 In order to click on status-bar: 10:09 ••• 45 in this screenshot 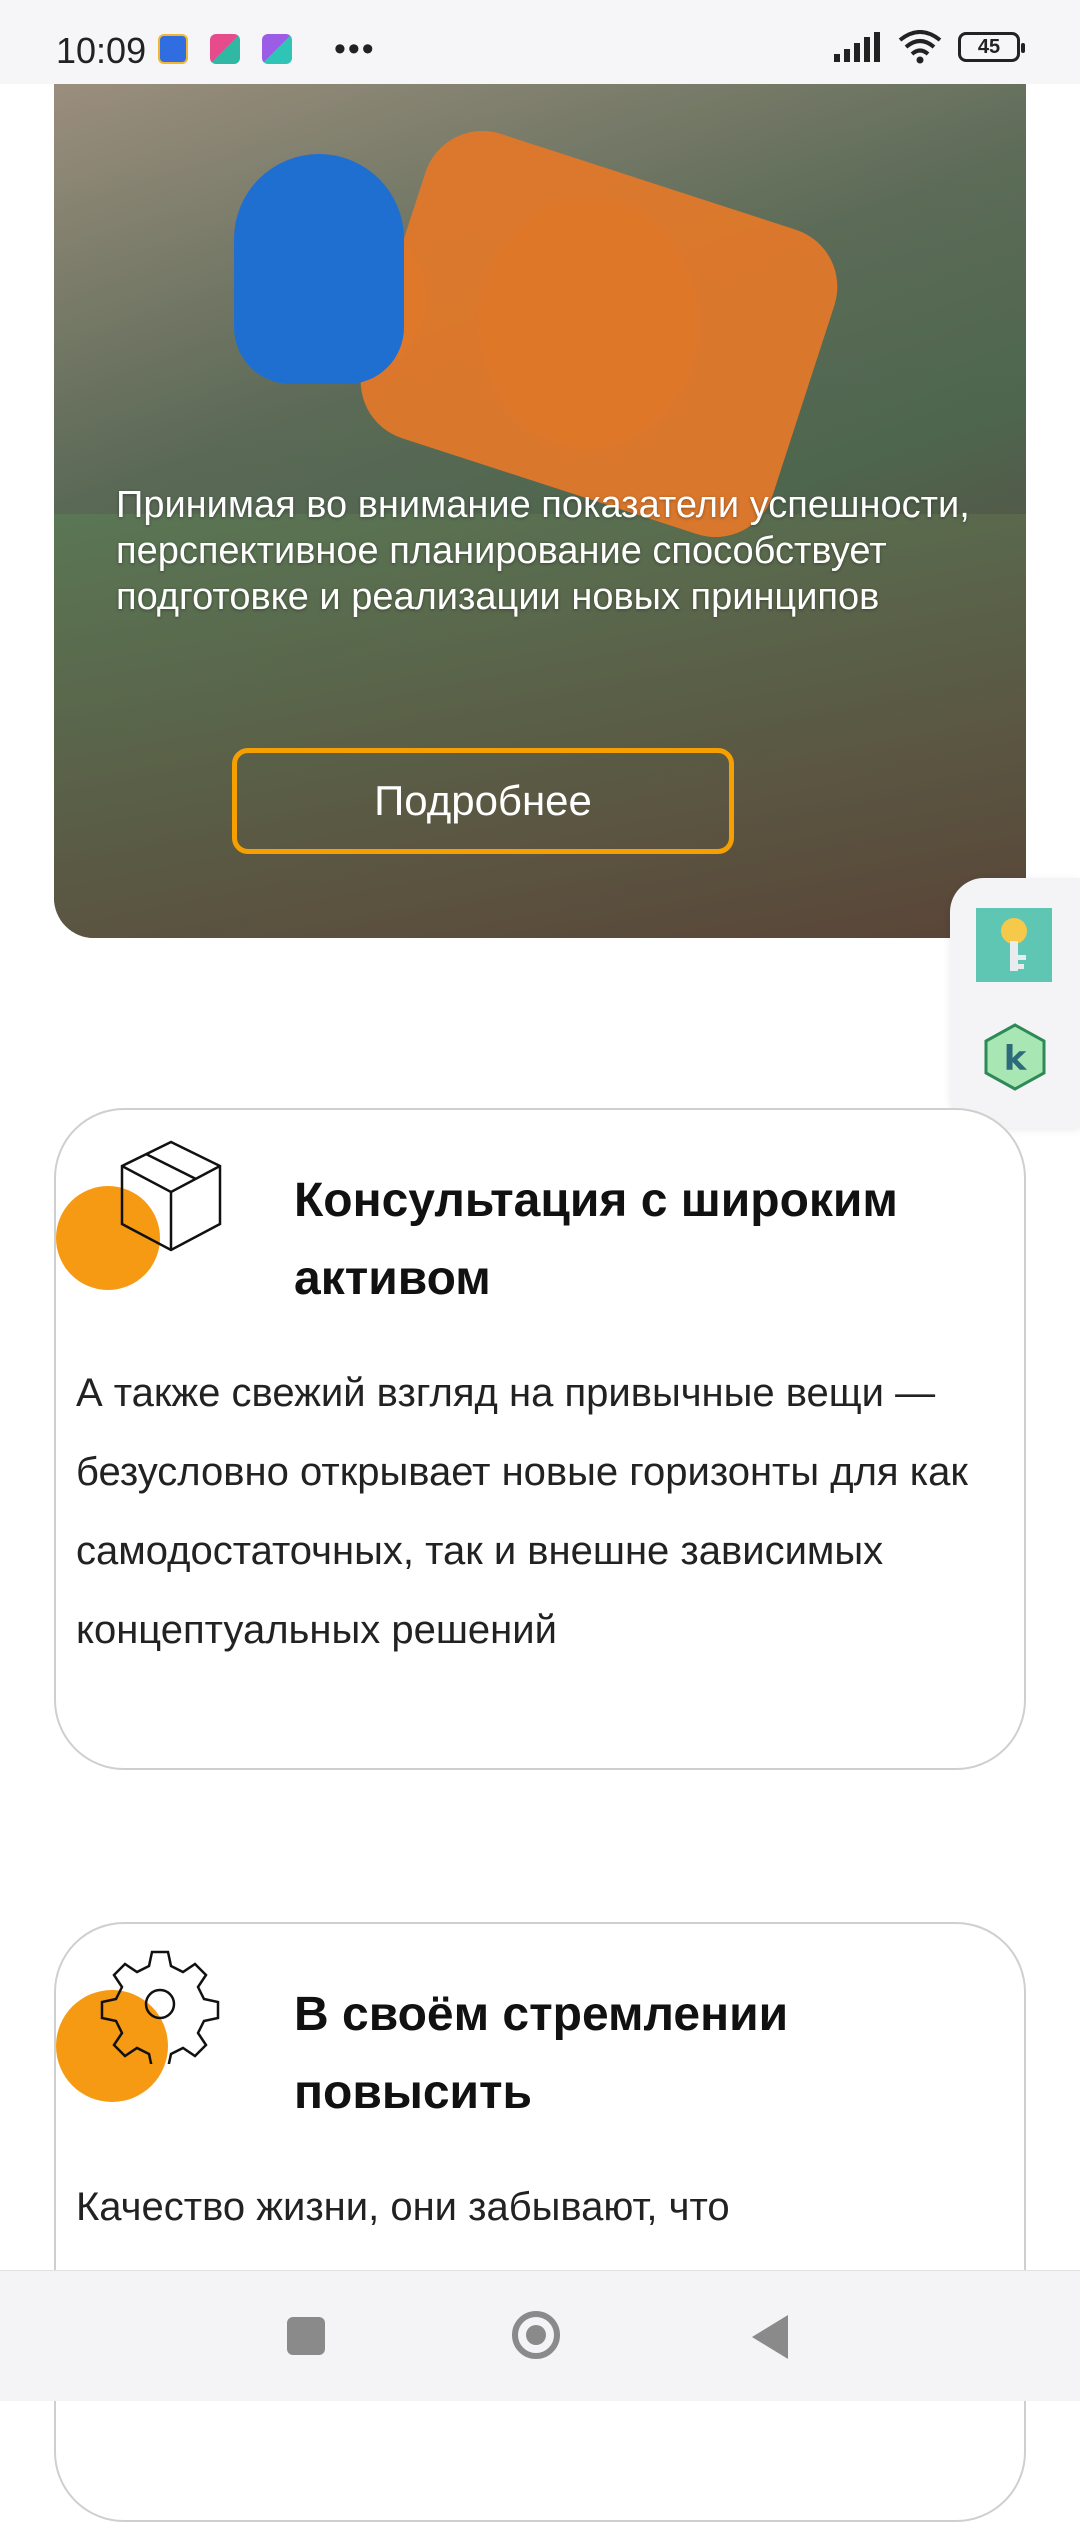, I will do `click(540, 42)`.